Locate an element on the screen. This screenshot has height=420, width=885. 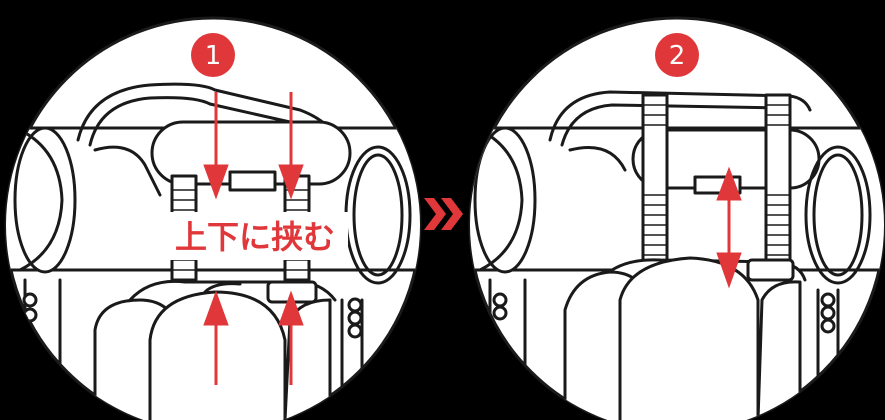
zip-tie-left is located at coordinates (655, 180).